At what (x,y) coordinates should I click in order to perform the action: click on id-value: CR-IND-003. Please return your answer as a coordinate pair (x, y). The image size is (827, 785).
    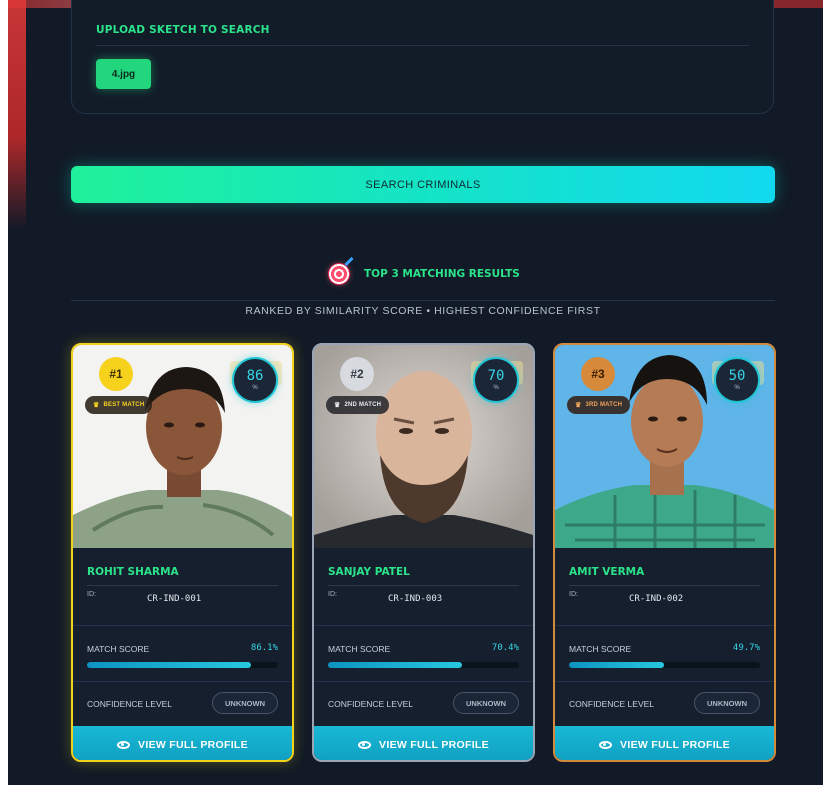
    Looking at the image, I should click on (415, 599).